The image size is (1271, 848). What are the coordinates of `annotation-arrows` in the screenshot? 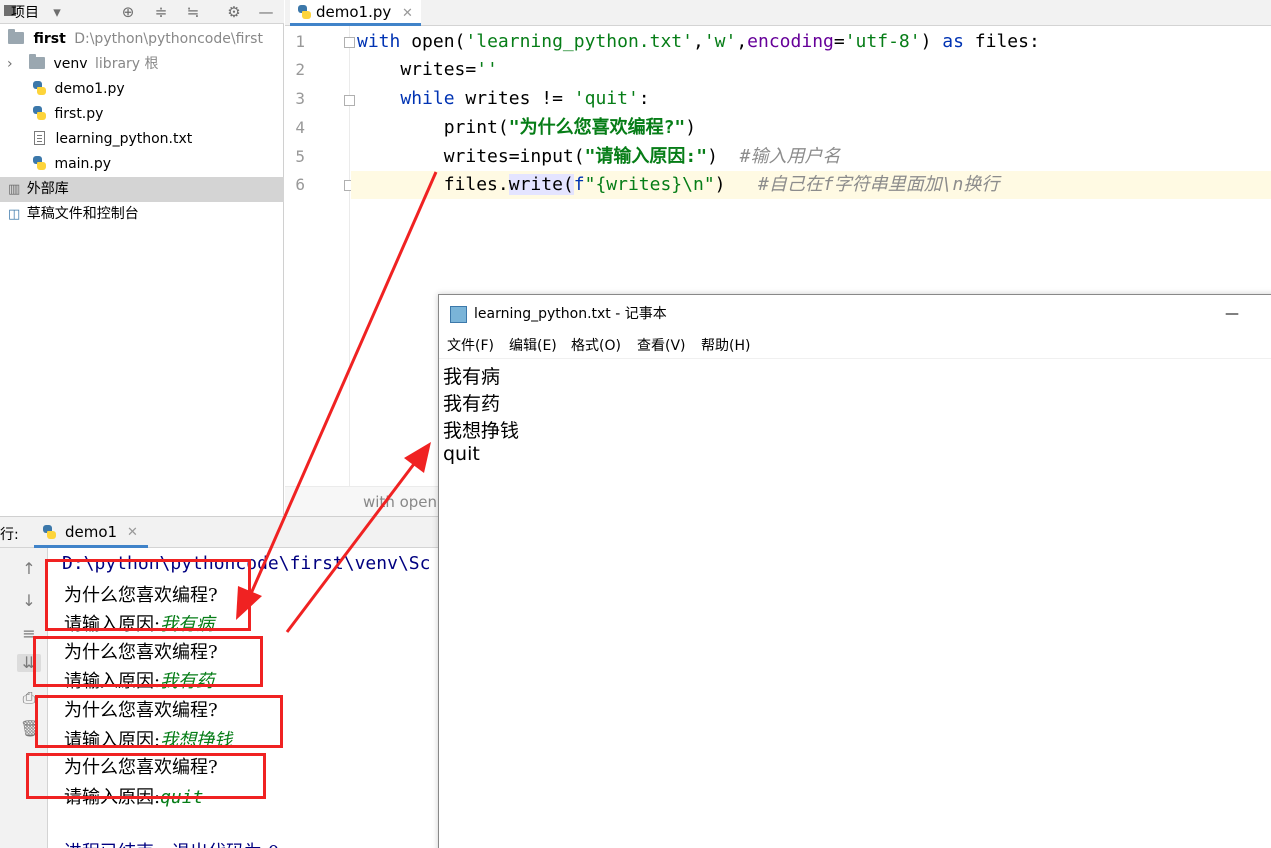 It's located at (337, 402).